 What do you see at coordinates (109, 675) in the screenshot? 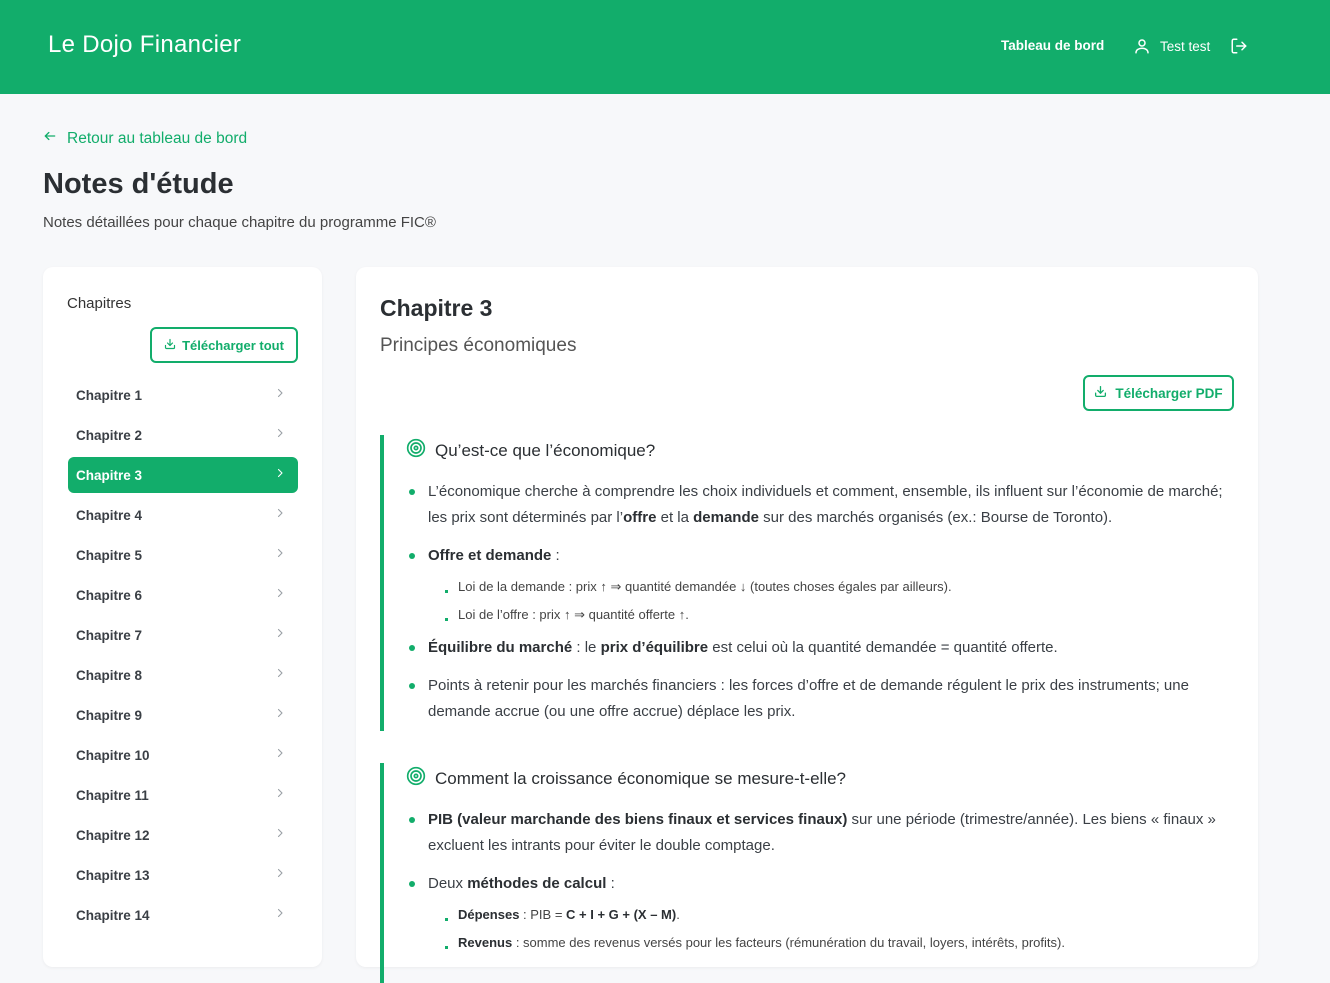
I see `chapter-label: Chapitre 8` at bounding box center [109, 675].